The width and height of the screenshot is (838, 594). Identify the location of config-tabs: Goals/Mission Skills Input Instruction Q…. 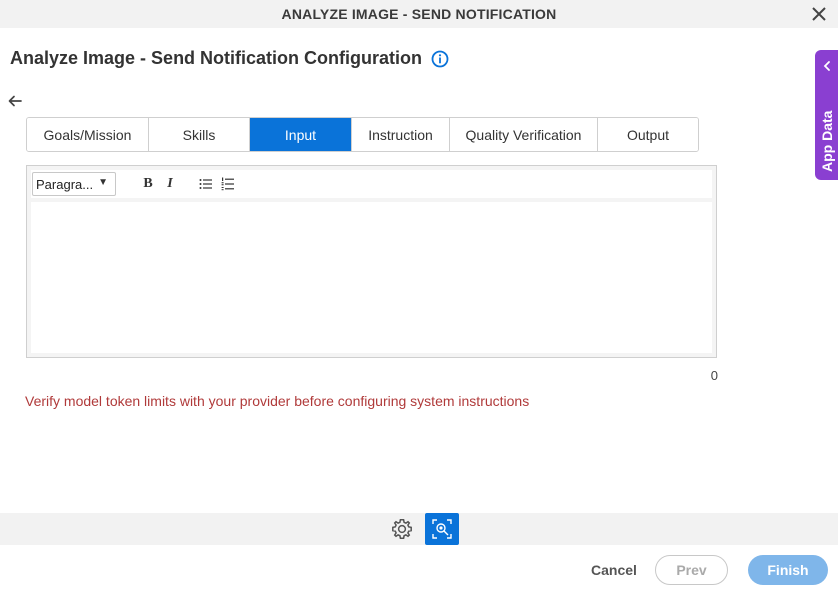
(362, 134).